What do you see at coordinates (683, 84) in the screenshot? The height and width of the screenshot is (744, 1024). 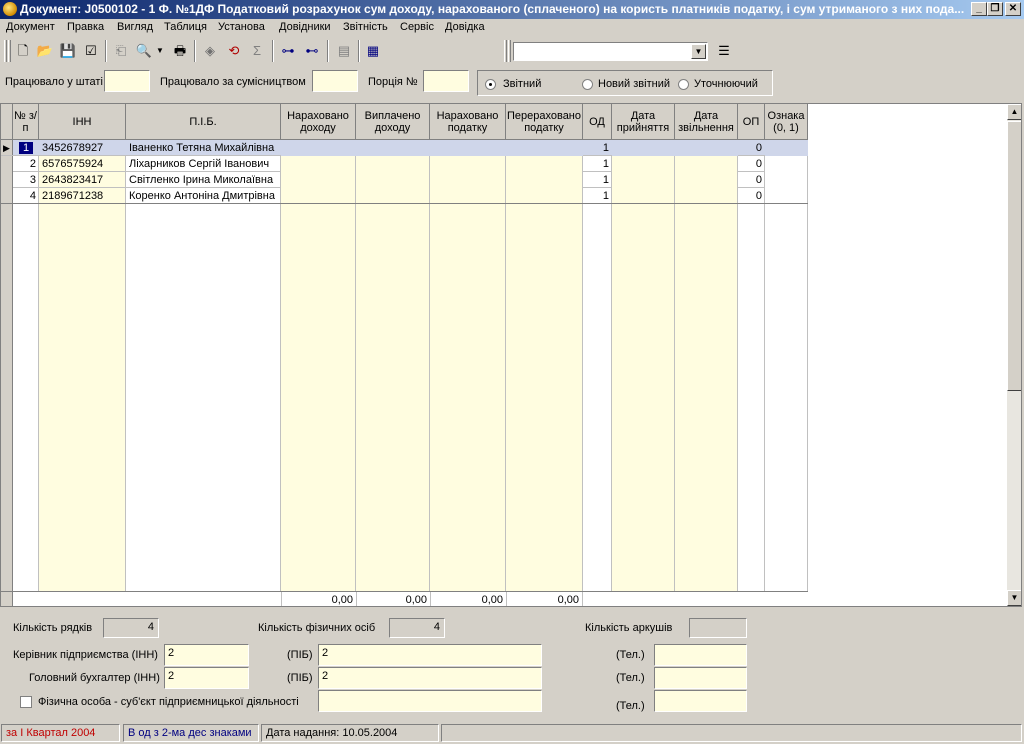 I see `radio-clarifying` at bounding box center [683, 84].